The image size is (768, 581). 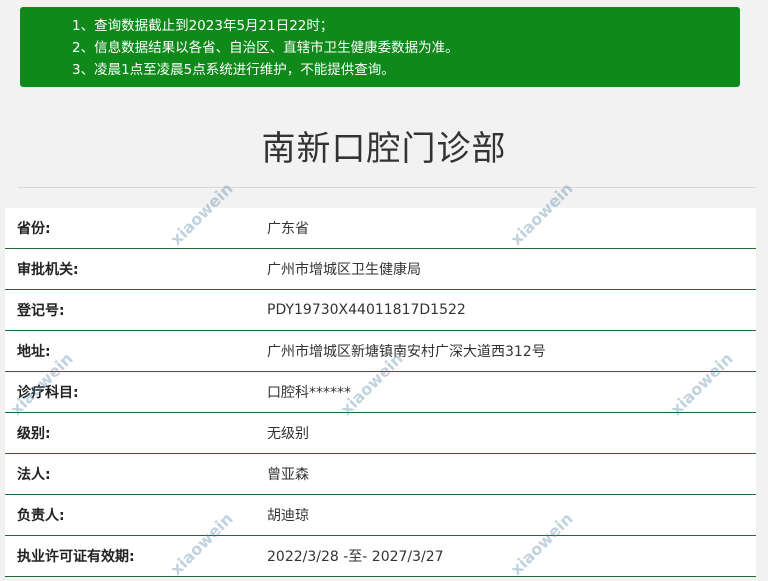 I want to click on row-departments: 诊疗科目: 口腔科******, so click(x=380, y=392).